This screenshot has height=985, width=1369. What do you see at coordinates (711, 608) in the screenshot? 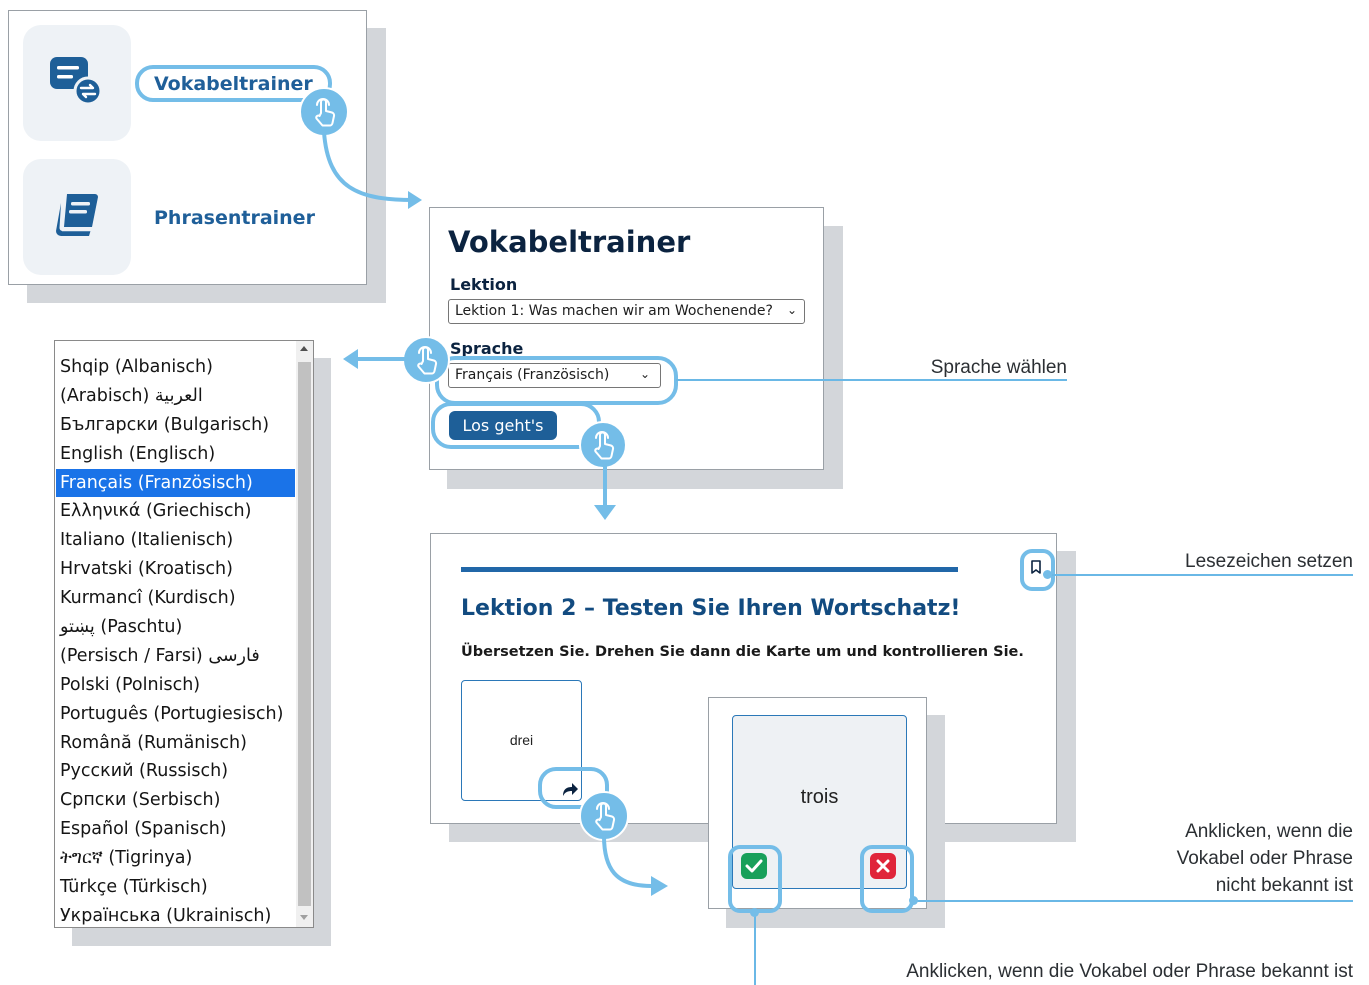
I see `lesson-title: Lektion 2 – Testen Sie Ihren Wortschatz!` at bounding box center [711, 608].